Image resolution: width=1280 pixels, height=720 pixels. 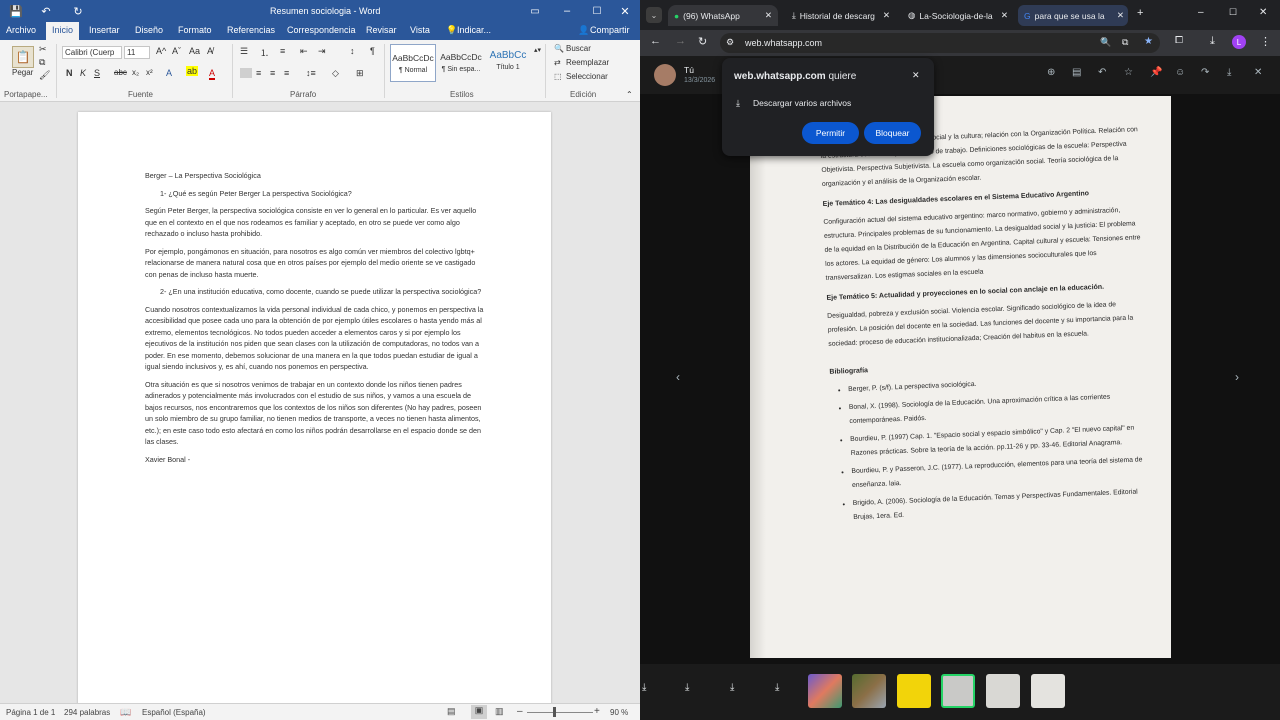 I want to click on star-icon: ☆, so click(x=1128, y=72).